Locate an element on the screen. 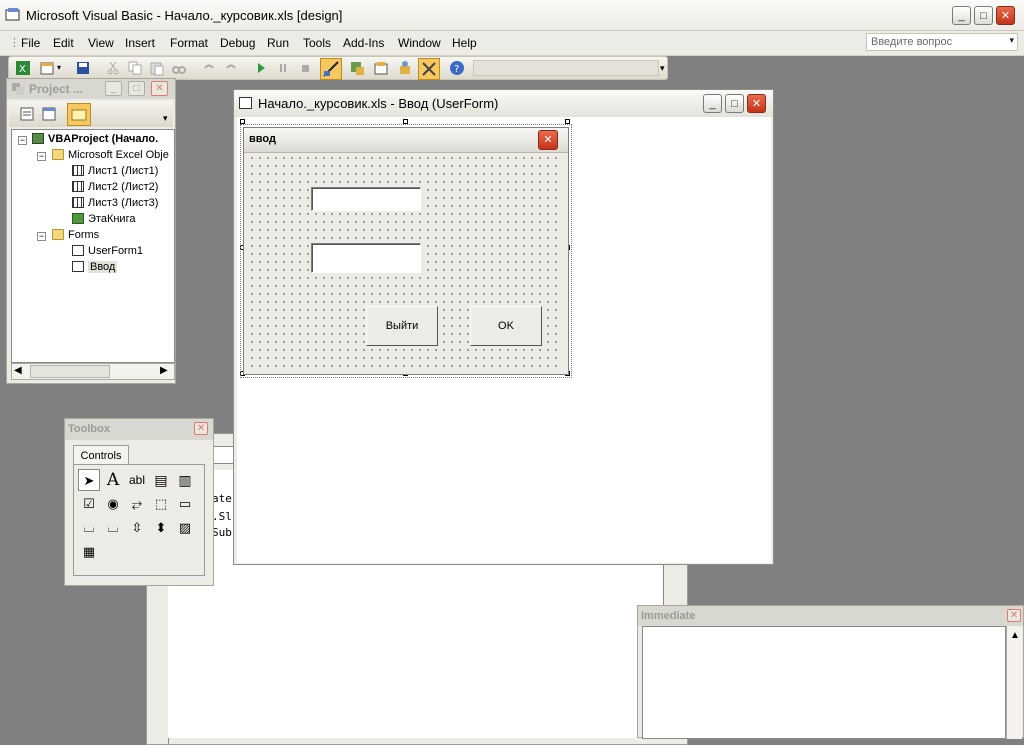 The width and height of the screenshot is (1024, 745). tree-node-forms: Forms is located at coordinates (75, 235).